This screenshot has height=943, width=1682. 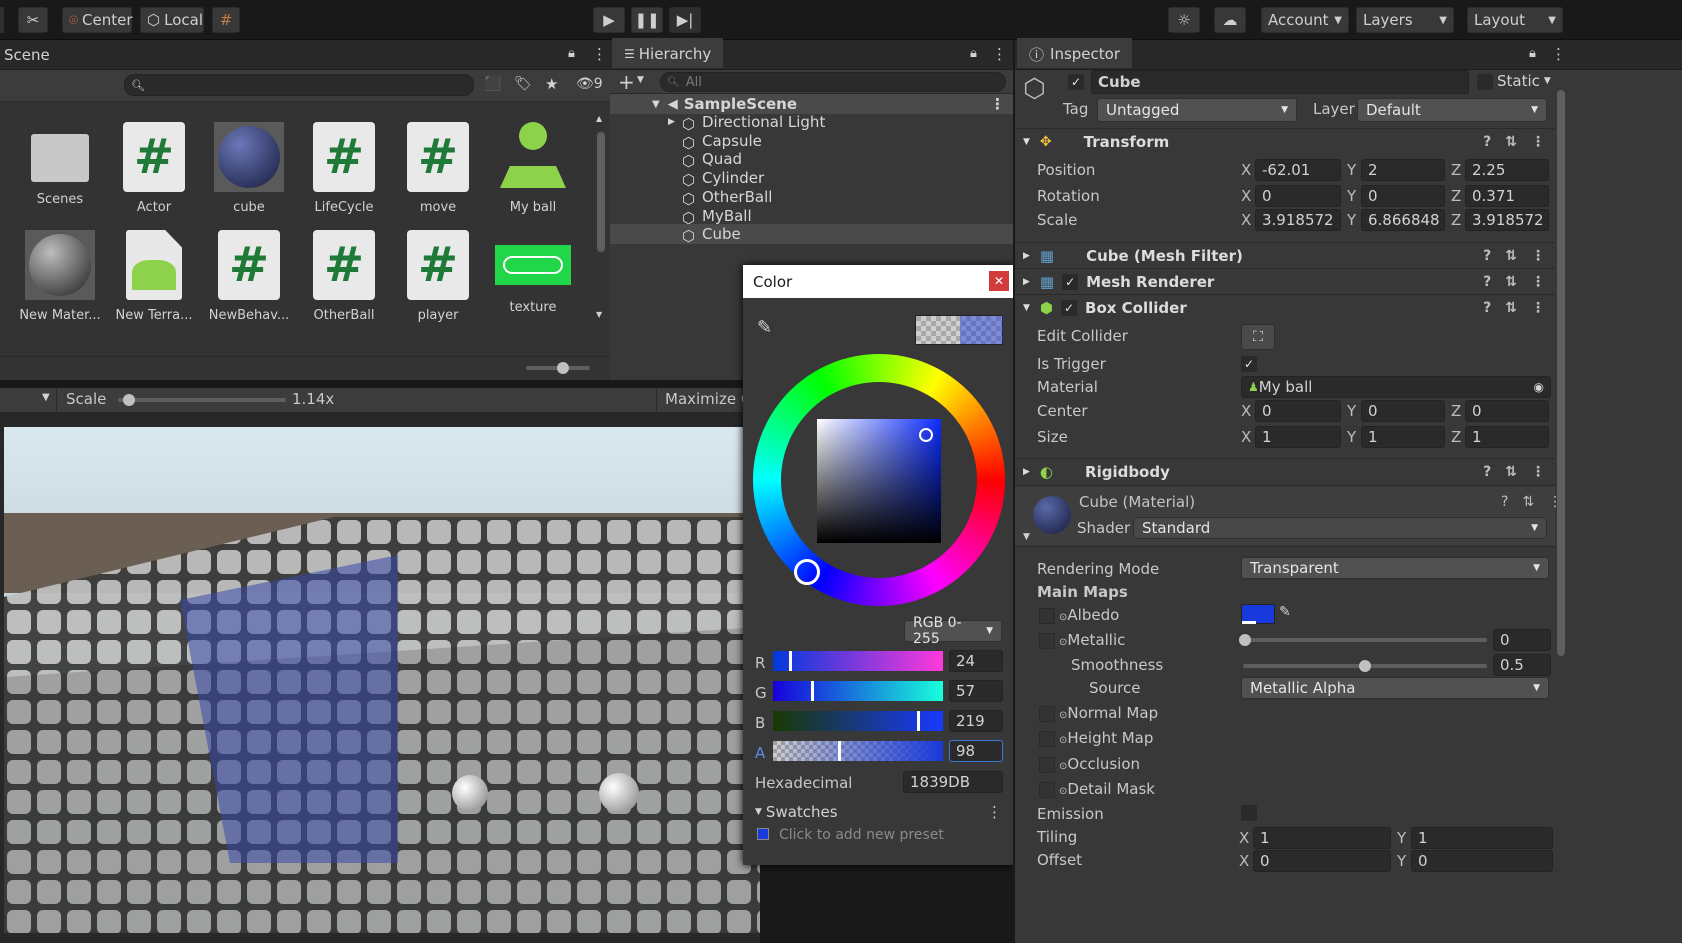 What do you see at coordinates (299, 85) in the screenshot?
I see `project-search-input: 🔍︎` at bounding box center [299, 85].